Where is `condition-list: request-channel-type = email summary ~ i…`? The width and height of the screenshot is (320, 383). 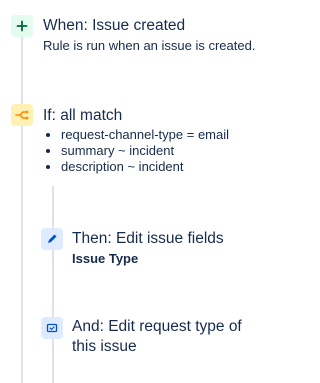 condition-list: request-channel-type = email summary ~ i… is located at coordinates (136, 151).